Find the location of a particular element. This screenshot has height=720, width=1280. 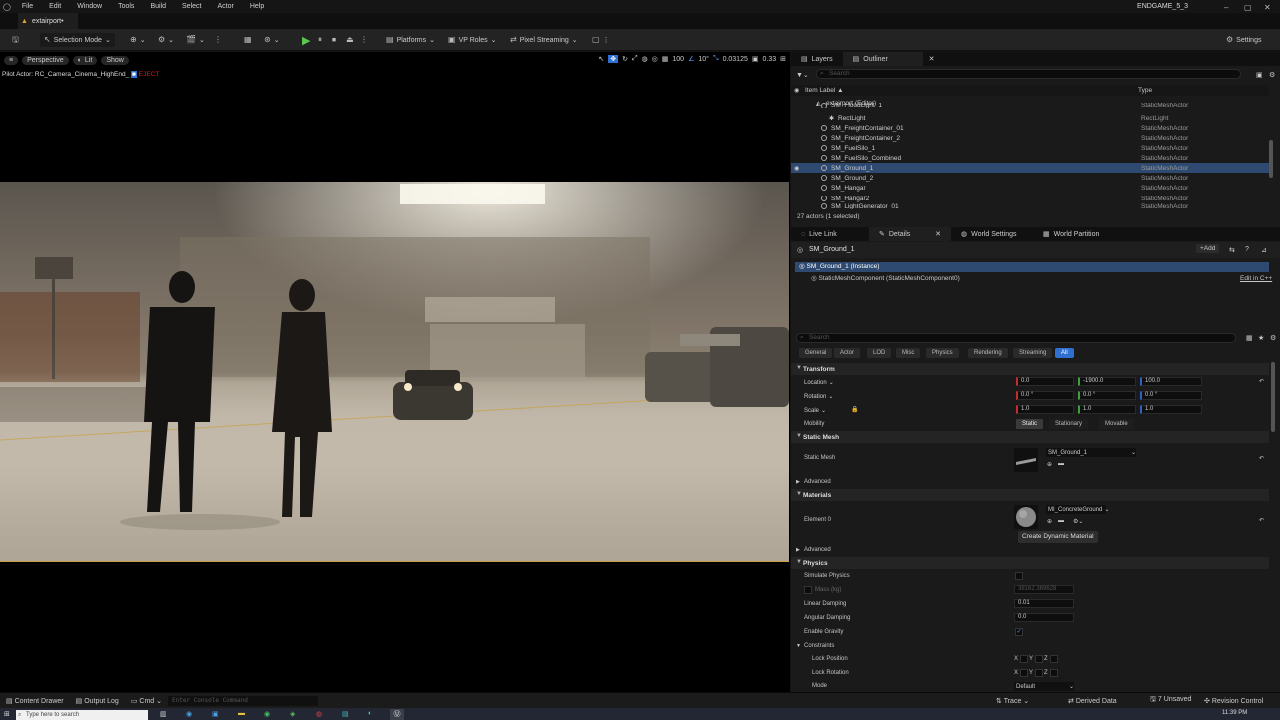

col-type: Type is located at coordinates (1145, 90).